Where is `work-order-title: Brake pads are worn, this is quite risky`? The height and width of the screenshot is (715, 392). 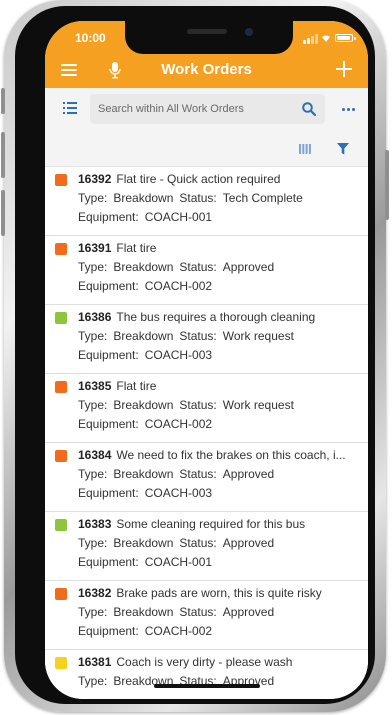
work-order-title: Brake pads are worn, this is quite risky is located at coordinates (219, 593).